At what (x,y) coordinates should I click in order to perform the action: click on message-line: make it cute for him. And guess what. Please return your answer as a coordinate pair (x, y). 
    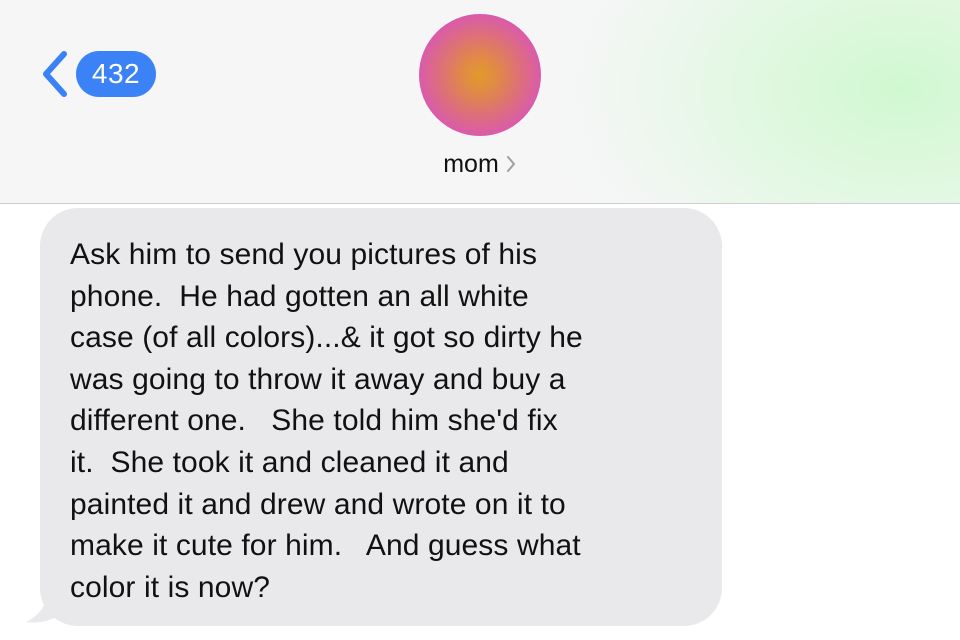
    Looking at the image, I should click on (325, 546).